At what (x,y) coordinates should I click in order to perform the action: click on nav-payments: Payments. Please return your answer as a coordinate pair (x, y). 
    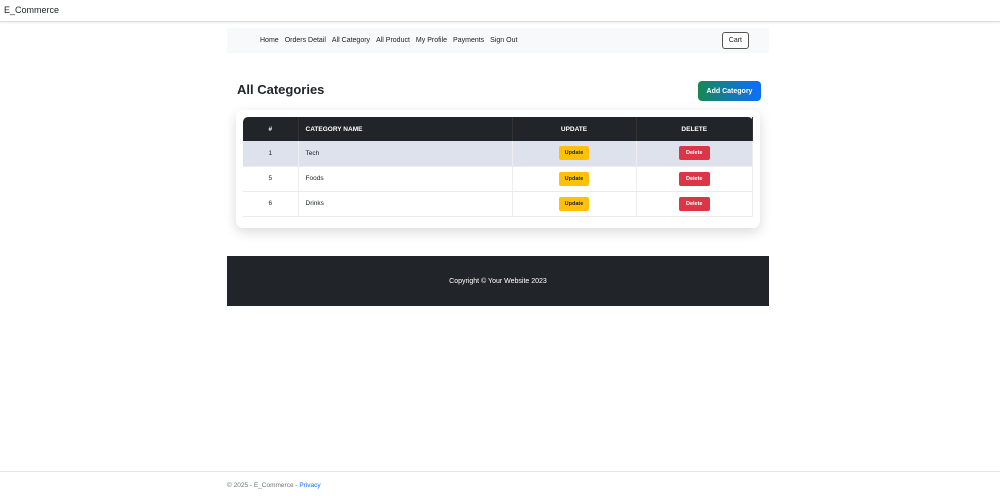
    Looking at the image, I should click on (468, 40).